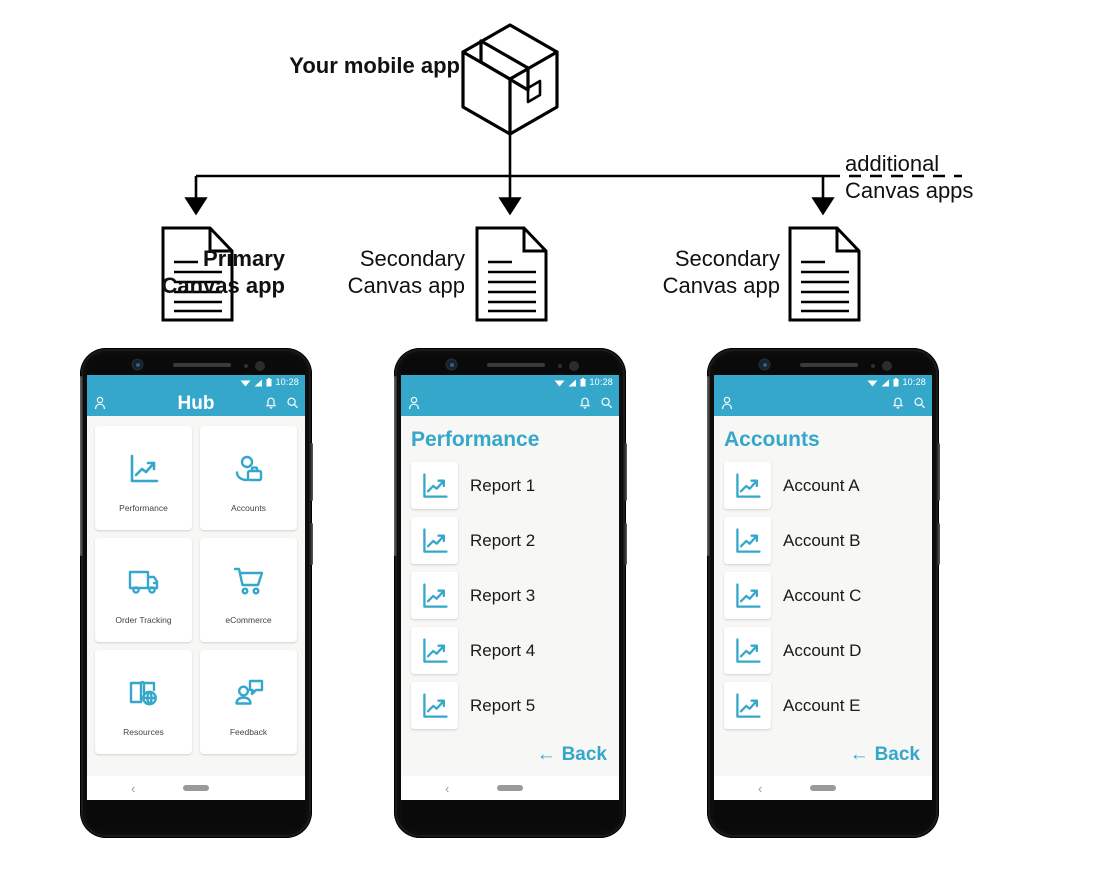 The image size is (1103, 882). I want to click on tile-order-tracking: Order Tracking, so click(143, 590).